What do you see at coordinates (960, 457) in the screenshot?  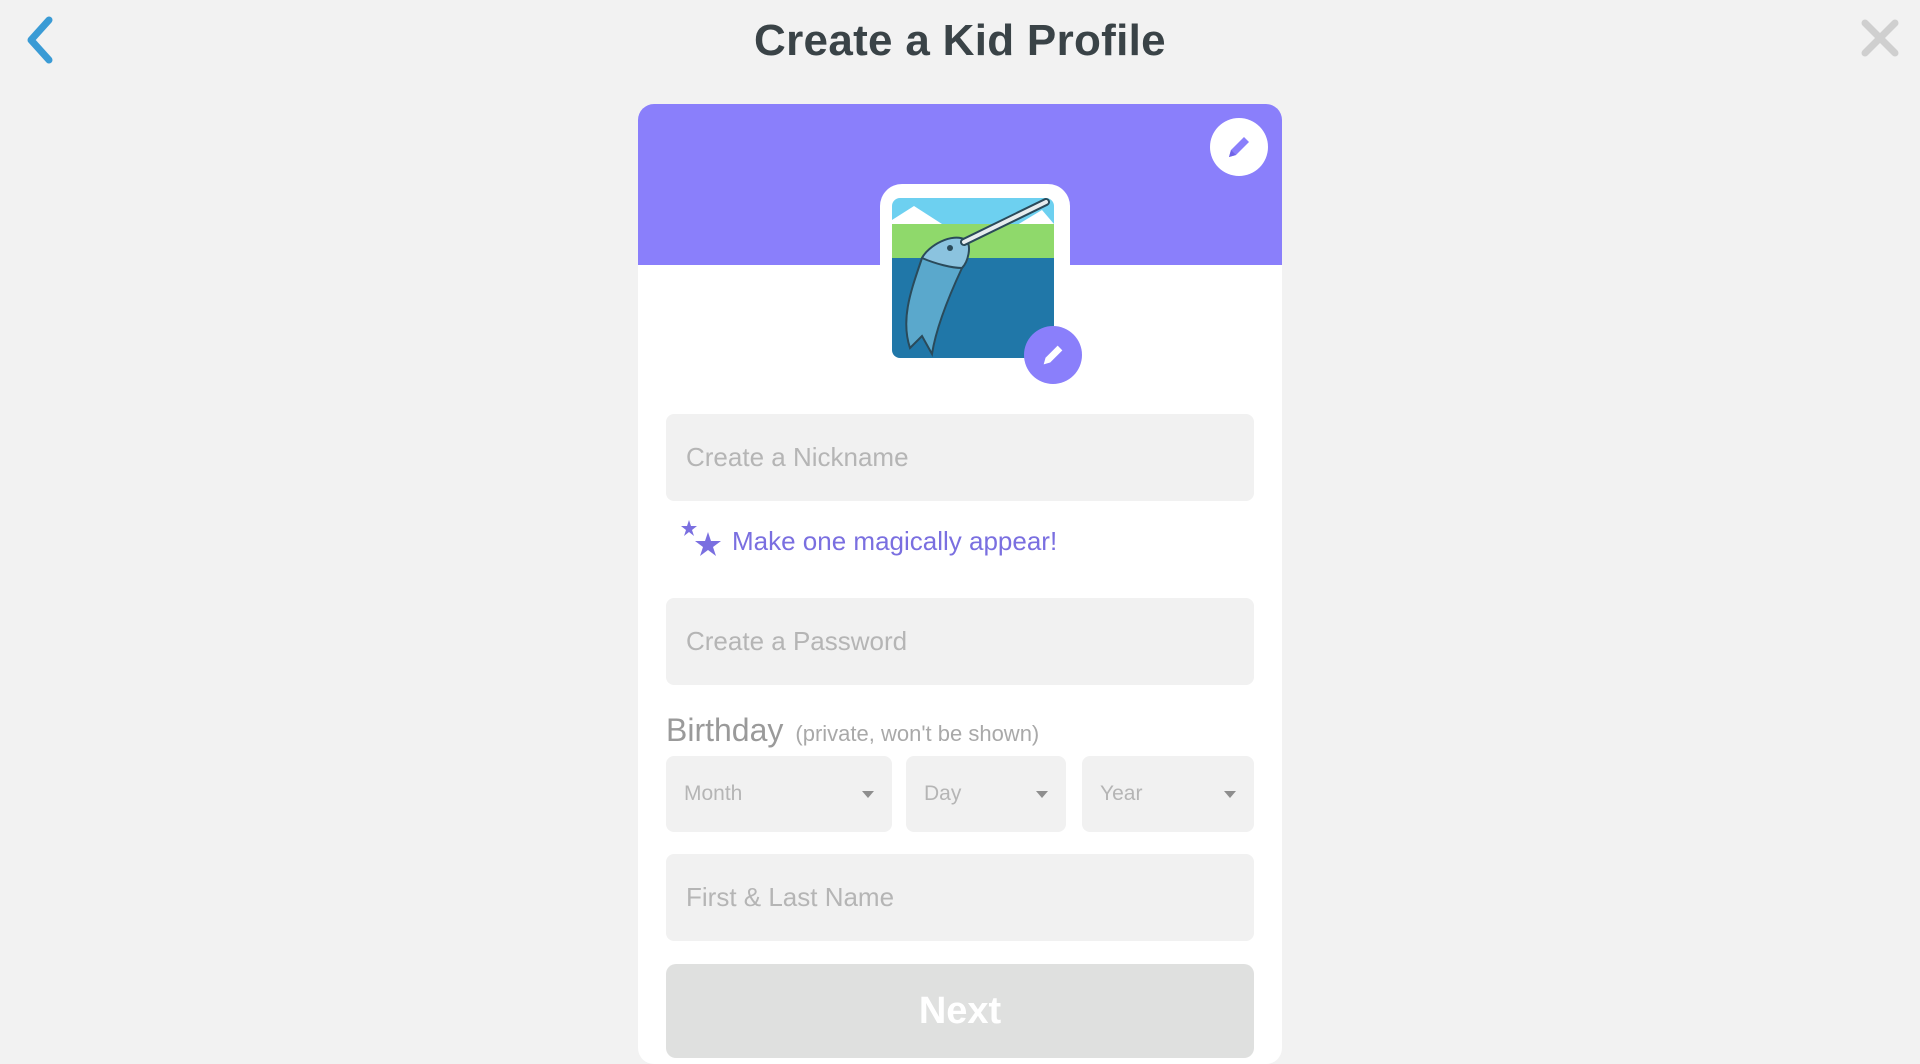 I see `nickname-input` at bounding box center [960, 457].